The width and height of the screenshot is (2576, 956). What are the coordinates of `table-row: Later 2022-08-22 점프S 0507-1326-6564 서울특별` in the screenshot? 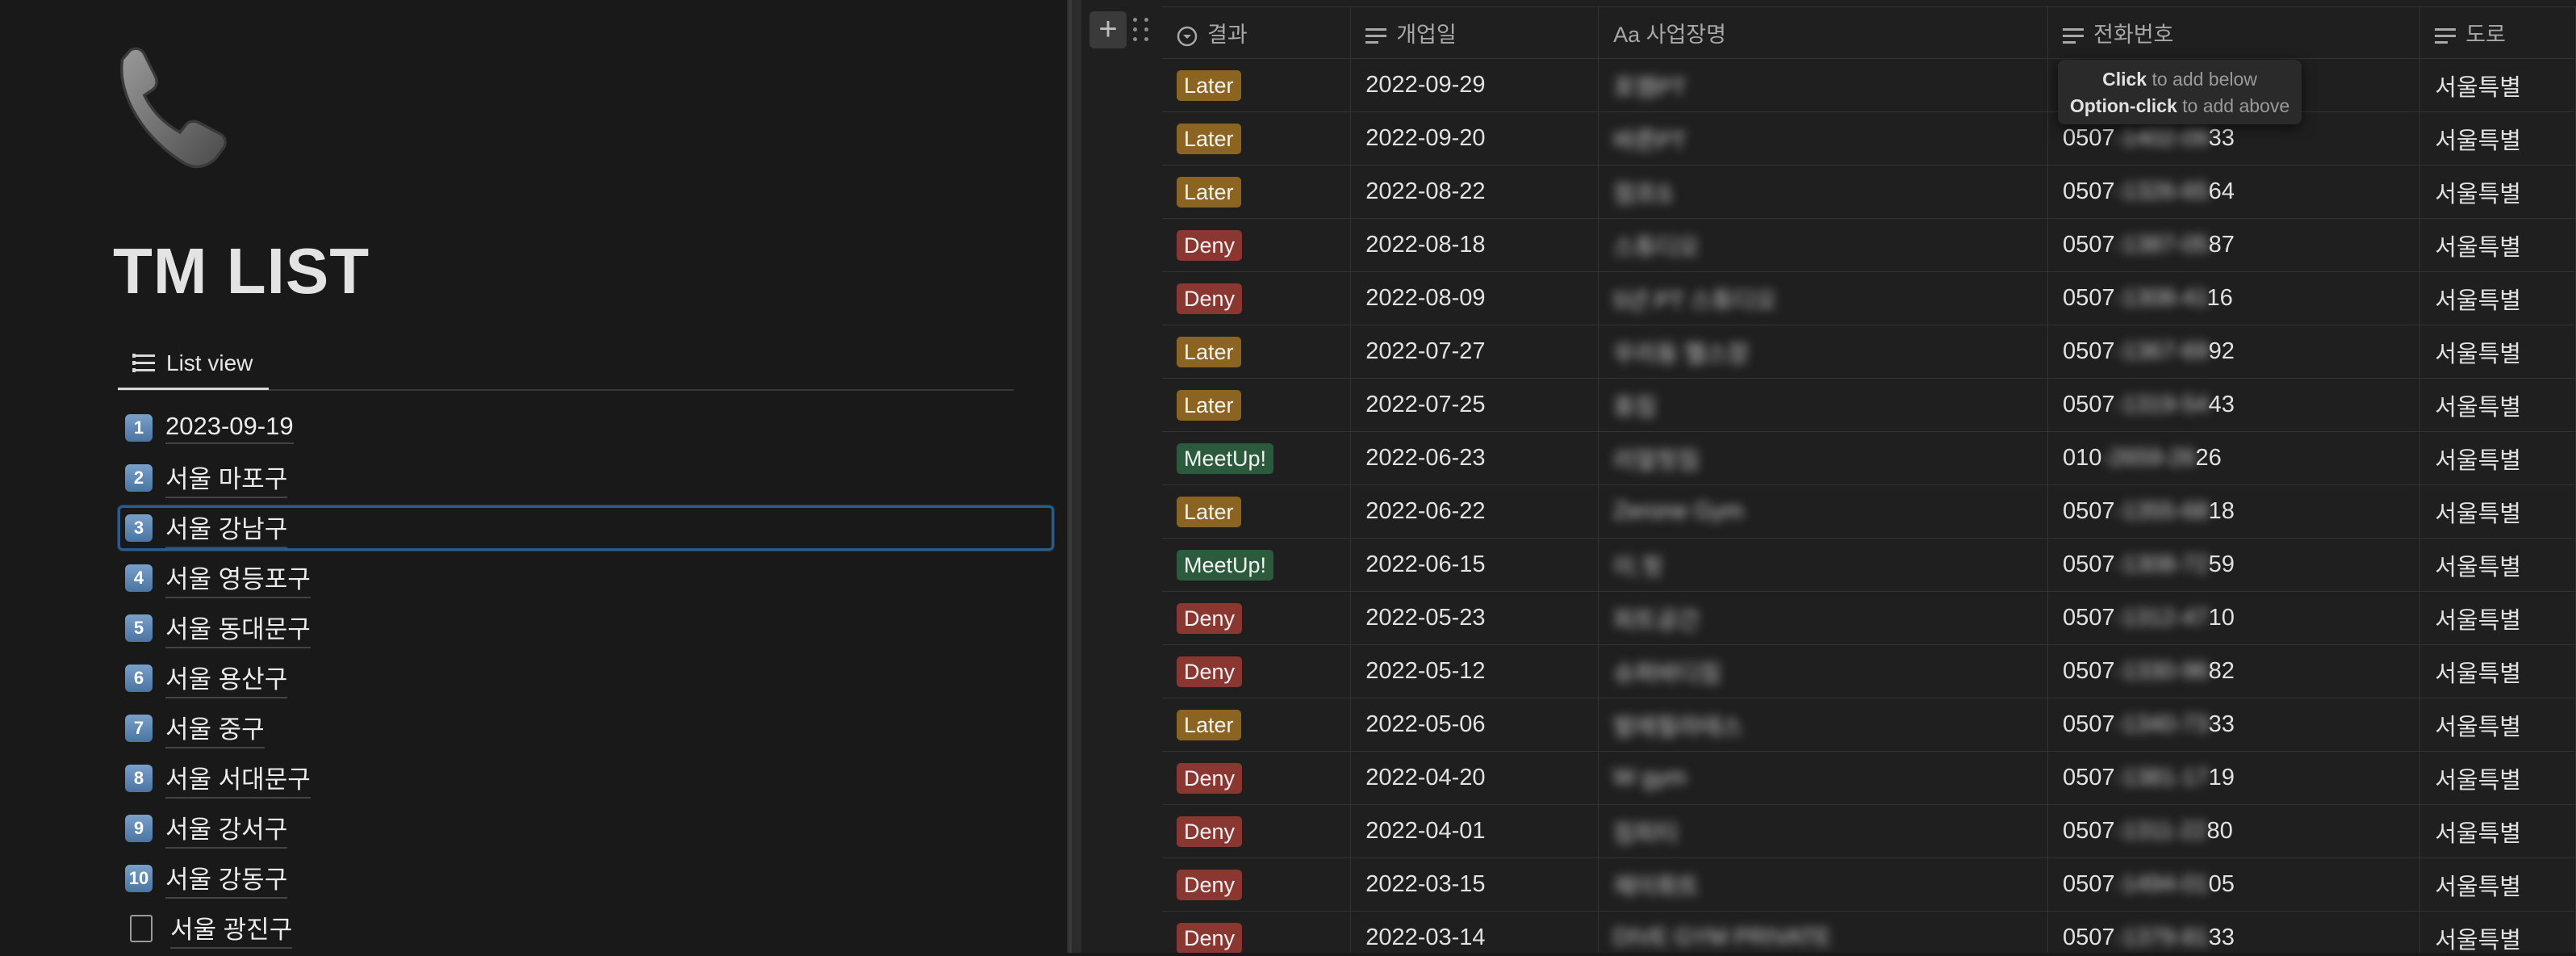 It's located at (1869, 192).